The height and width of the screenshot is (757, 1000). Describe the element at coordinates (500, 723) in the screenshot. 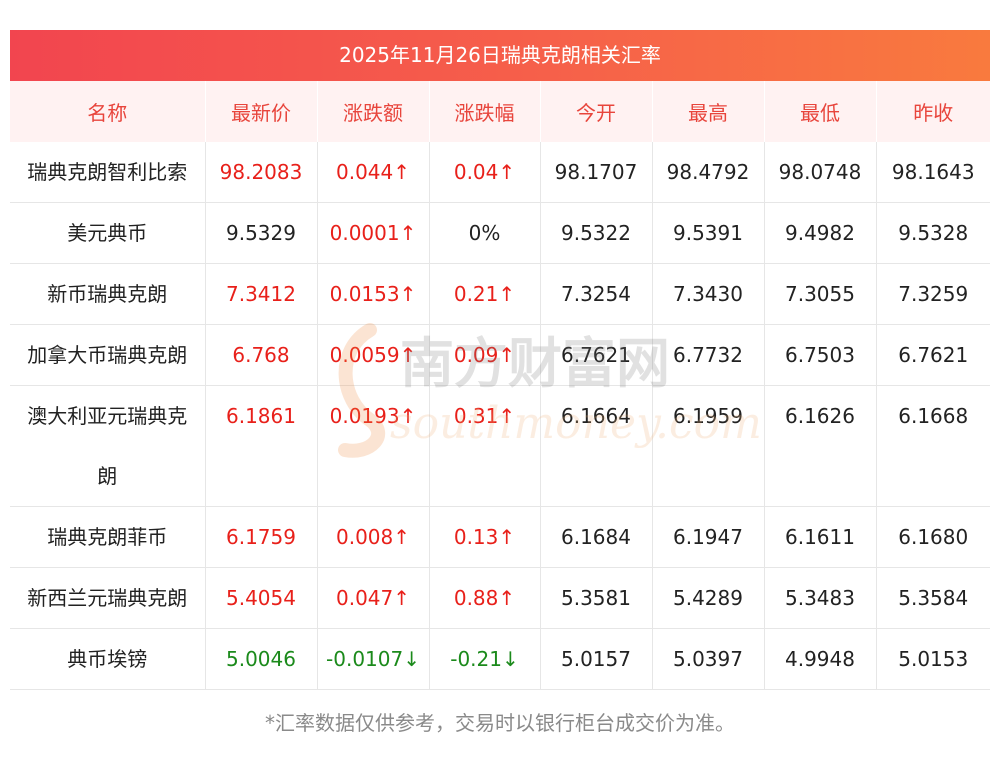

I see `footnote: *汇率数据仅供参考，交易时以银行柜台成交价为准。` at that location.